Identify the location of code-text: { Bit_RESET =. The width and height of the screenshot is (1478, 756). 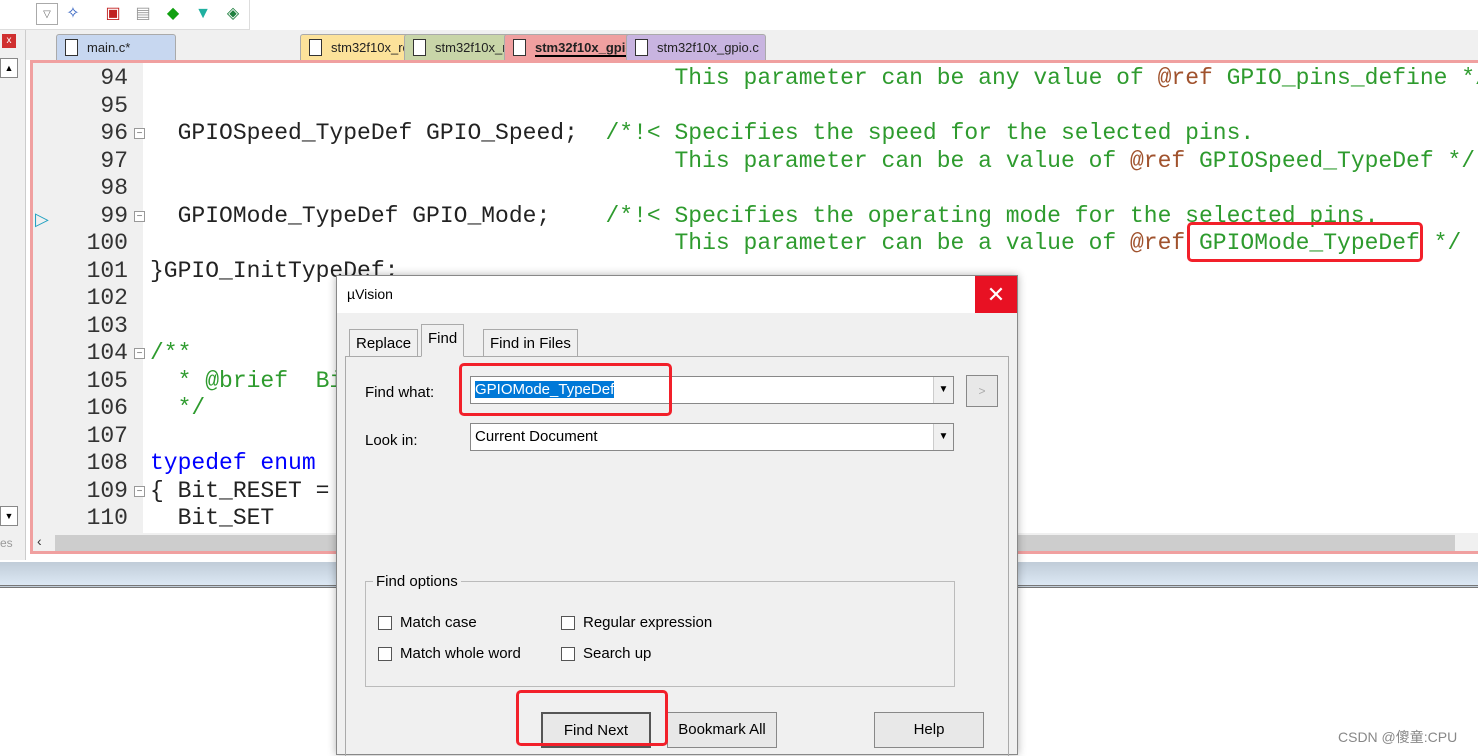
(240, 490).